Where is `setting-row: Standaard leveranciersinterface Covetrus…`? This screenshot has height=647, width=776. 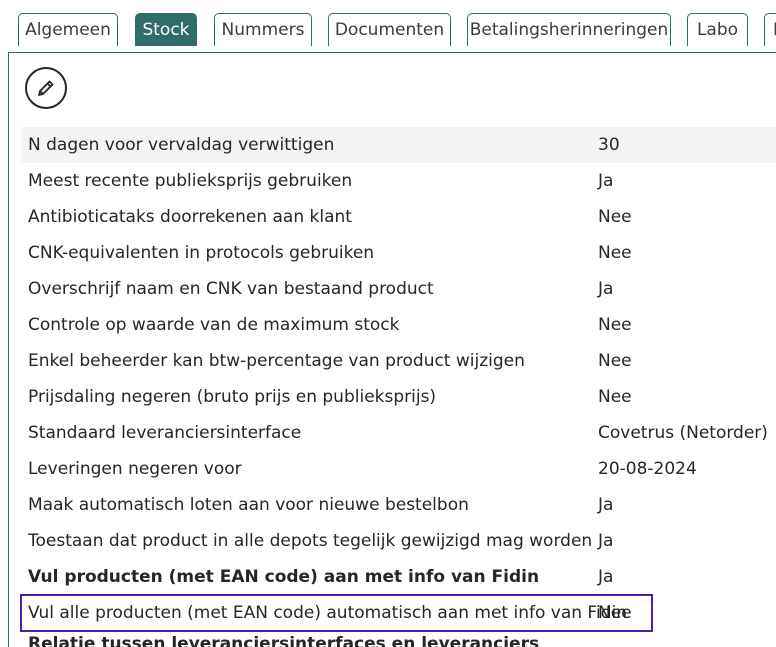 setting-row: Standaard leveranciersinterface Covetrus… is located at coordinates (398, 433).